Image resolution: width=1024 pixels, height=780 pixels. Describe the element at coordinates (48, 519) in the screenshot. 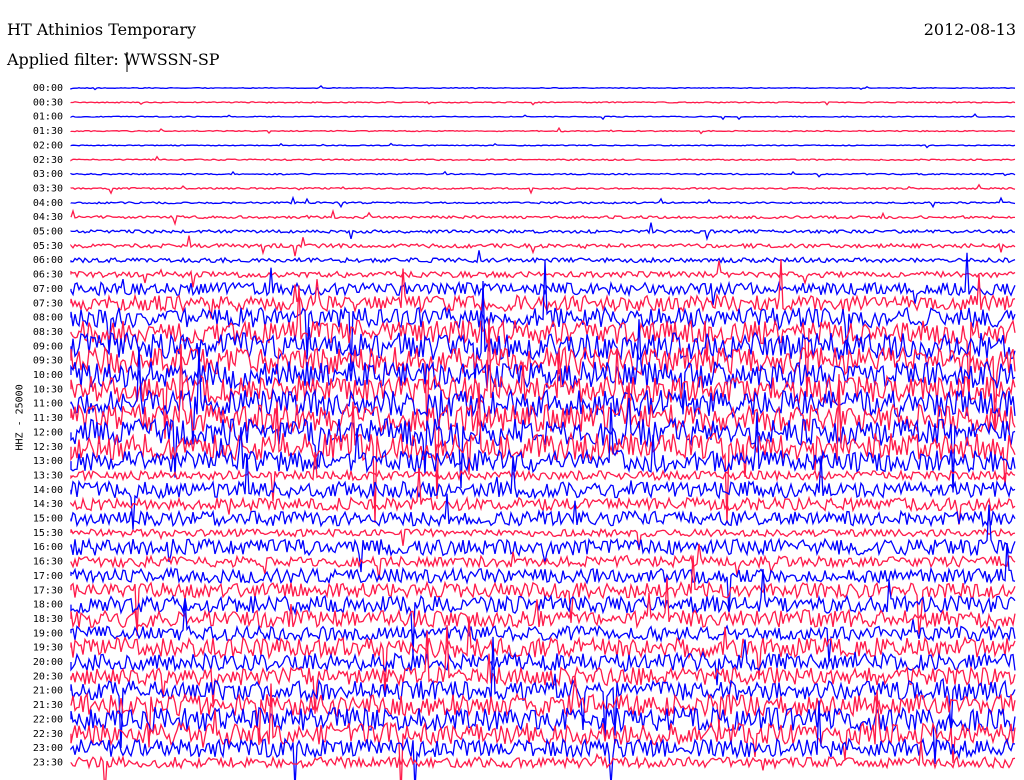

I see `row-time-label: 15:00` at that location.